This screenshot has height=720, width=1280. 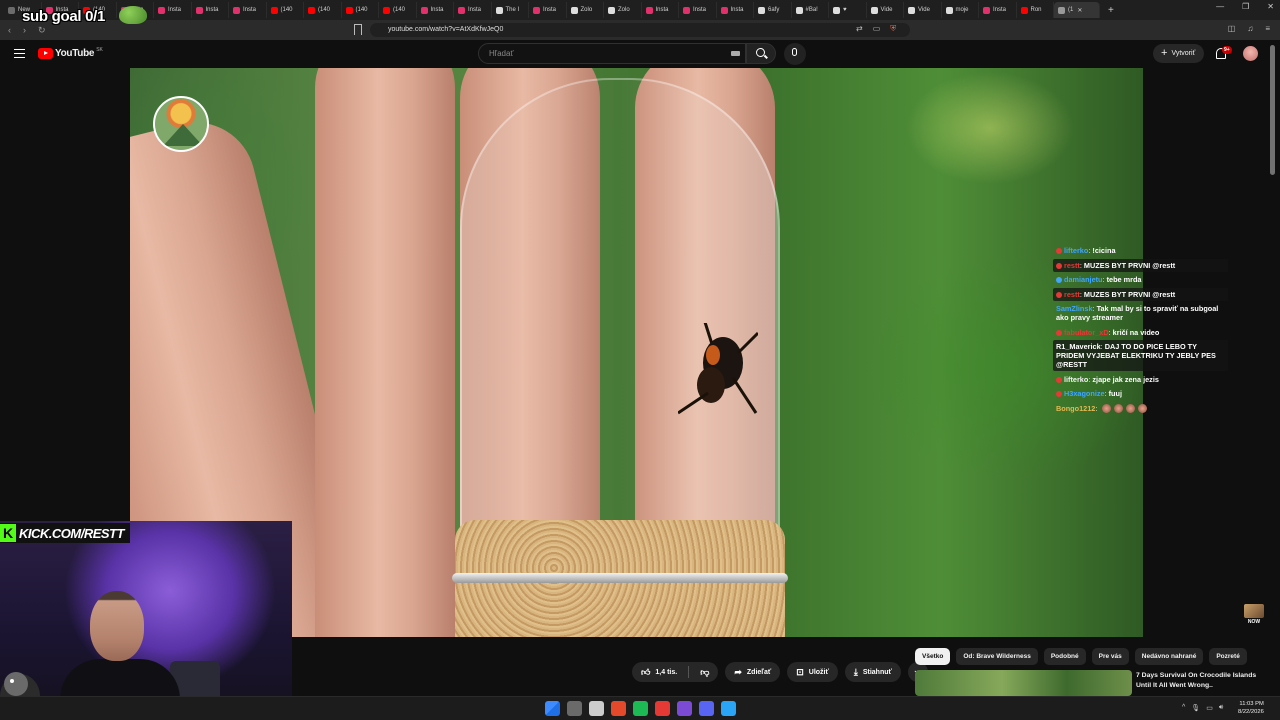 I want to click on shield-icon: ⛨, so click(x=893, y=29).